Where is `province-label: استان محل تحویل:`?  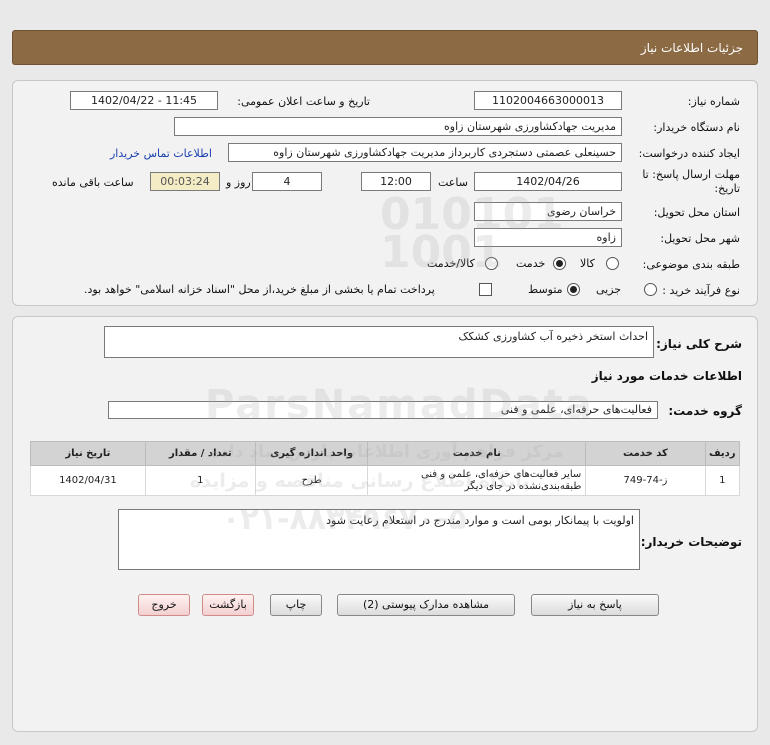
province-label: استان محل تحویل: is located at coordinates (696, 212).